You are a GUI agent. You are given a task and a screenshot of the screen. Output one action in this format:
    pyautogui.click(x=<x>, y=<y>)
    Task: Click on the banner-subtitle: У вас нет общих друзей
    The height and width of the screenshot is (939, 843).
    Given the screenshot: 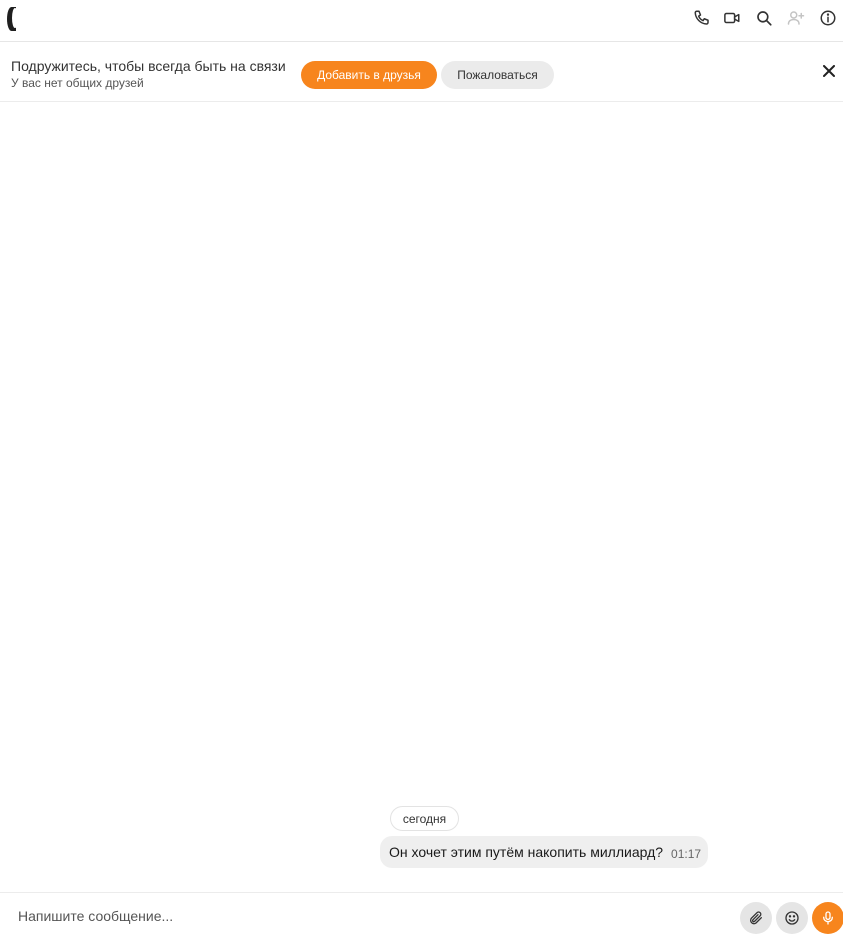 What is the action you would take?
    pyautogui.click(x=77, y=83)
    